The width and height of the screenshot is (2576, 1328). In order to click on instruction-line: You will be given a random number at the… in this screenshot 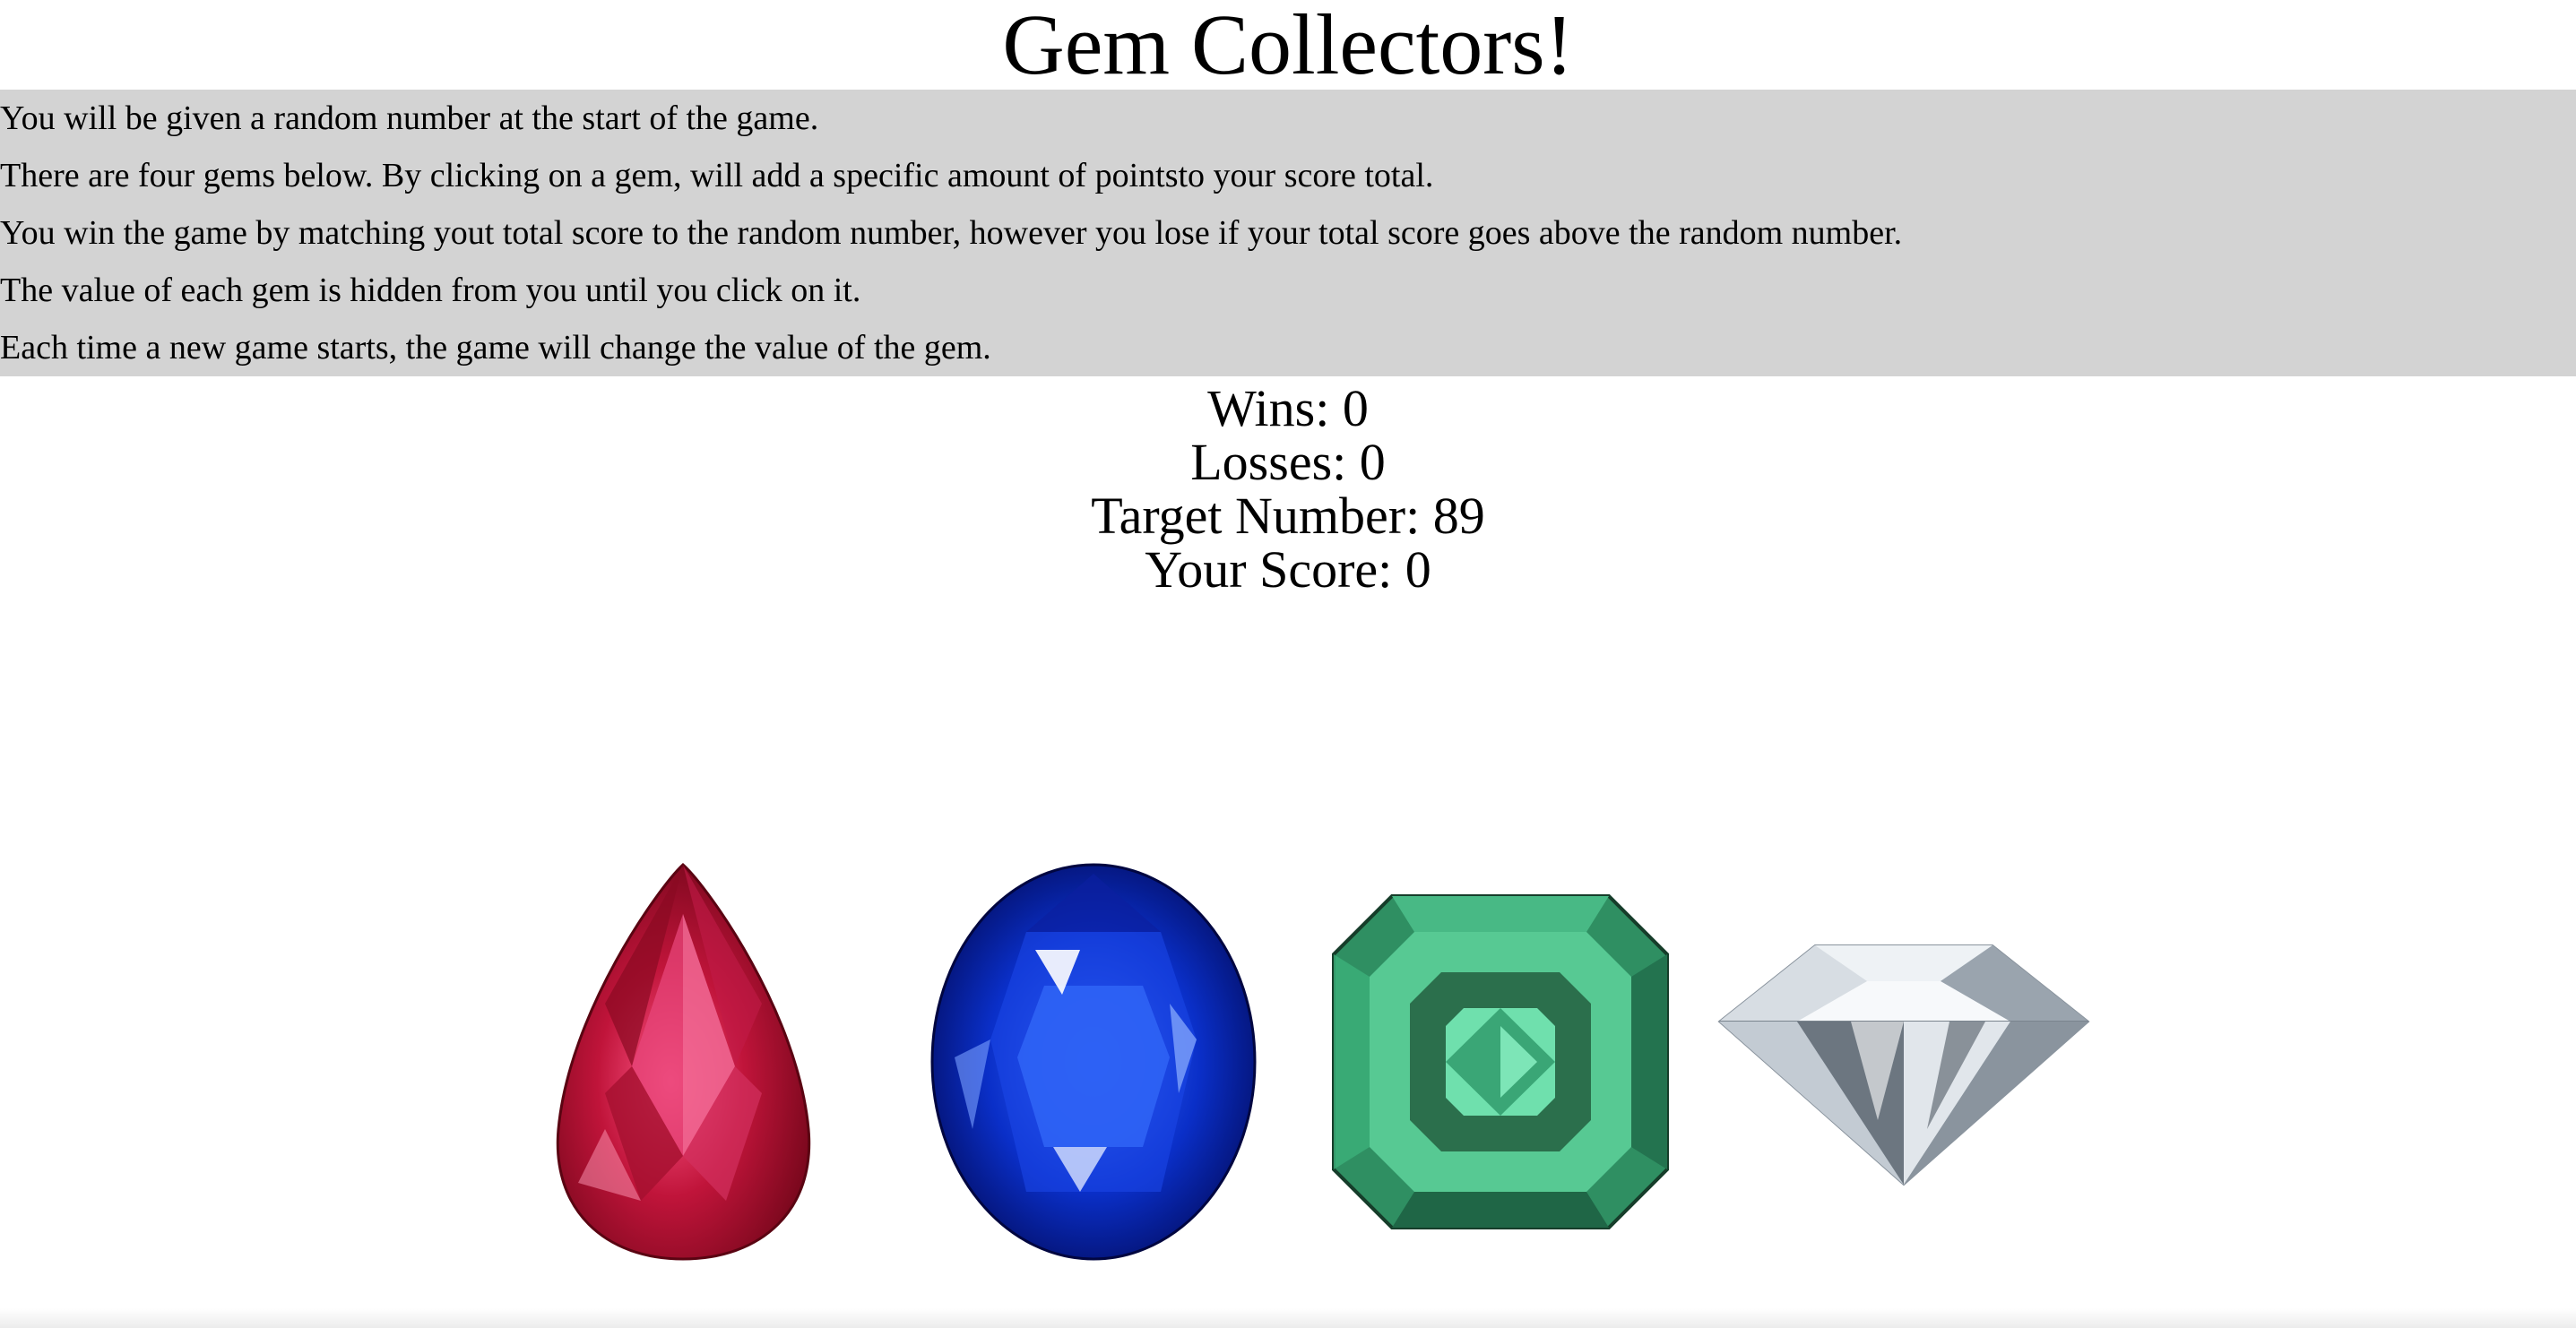, I will do `click(409, 118)`.